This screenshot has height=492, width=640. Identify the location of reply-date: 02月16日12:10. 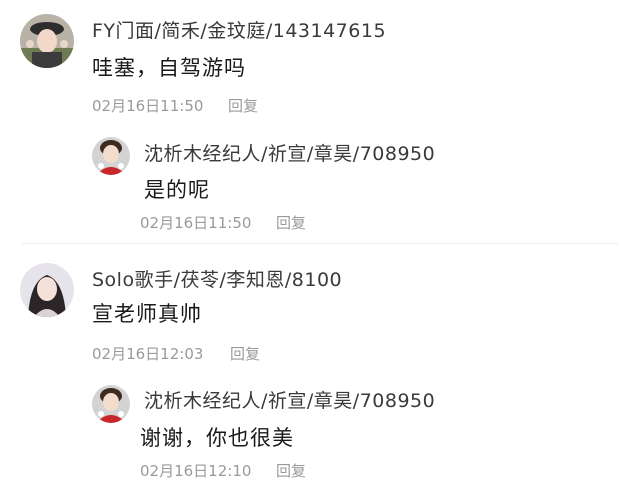
(196, 471).